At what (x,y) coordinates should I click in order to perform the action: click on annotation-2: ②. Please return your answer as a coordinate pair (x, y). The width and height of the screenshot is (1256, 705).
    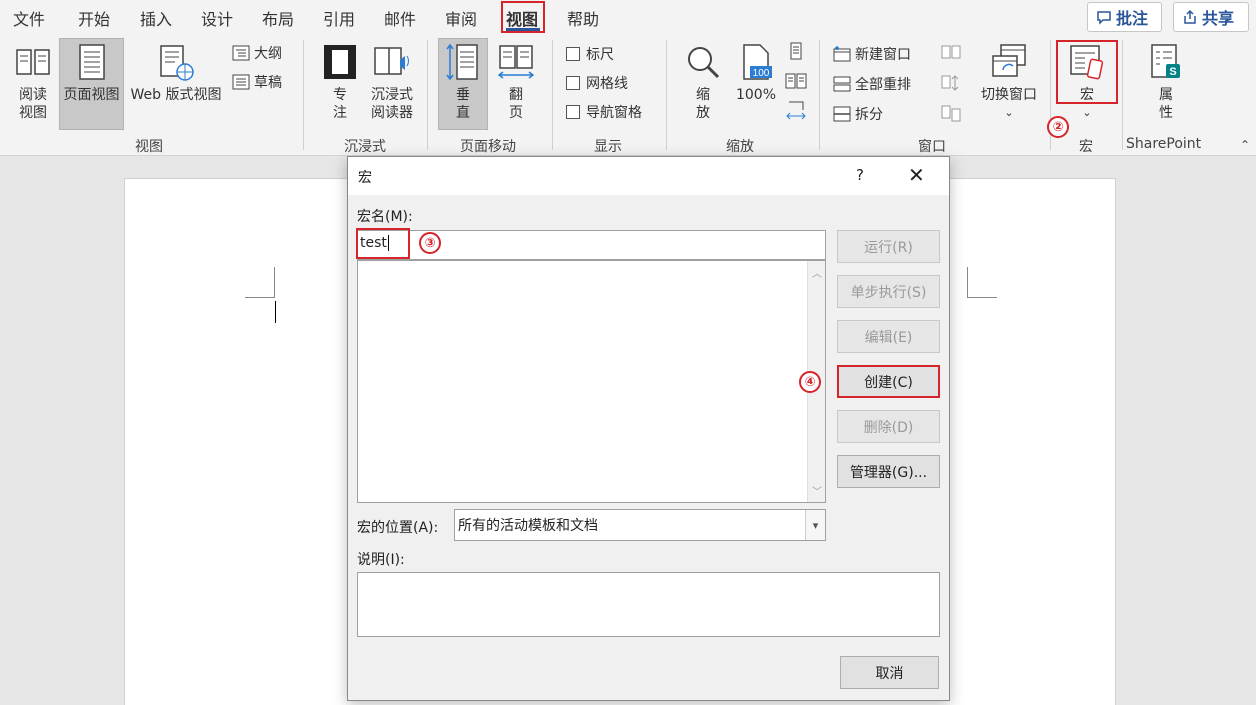
    Looking at the image, I should click on (1058, 127).